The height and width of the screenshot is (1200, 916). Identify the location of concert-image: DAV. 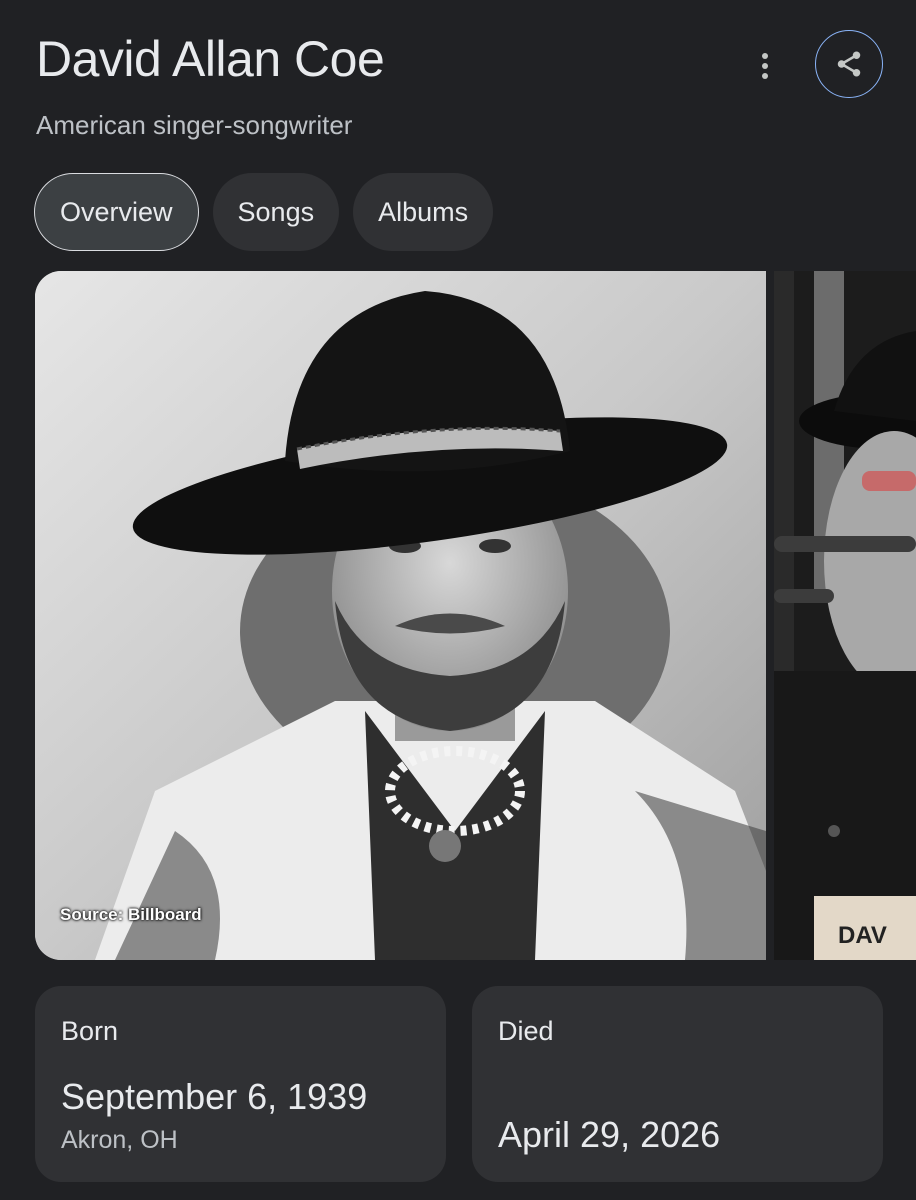
(845, 615).